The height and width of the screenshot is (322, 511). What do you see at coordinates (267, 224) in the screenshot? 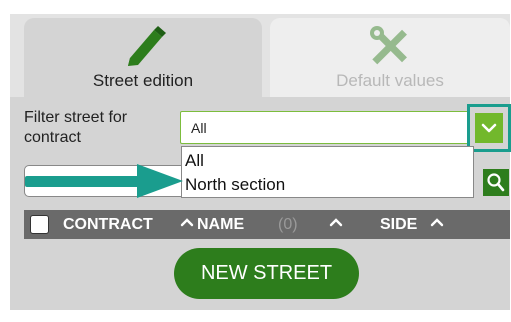
I see `table-header: CONTRACT NAME (0) SIDE` at bounding box center [267, 224].